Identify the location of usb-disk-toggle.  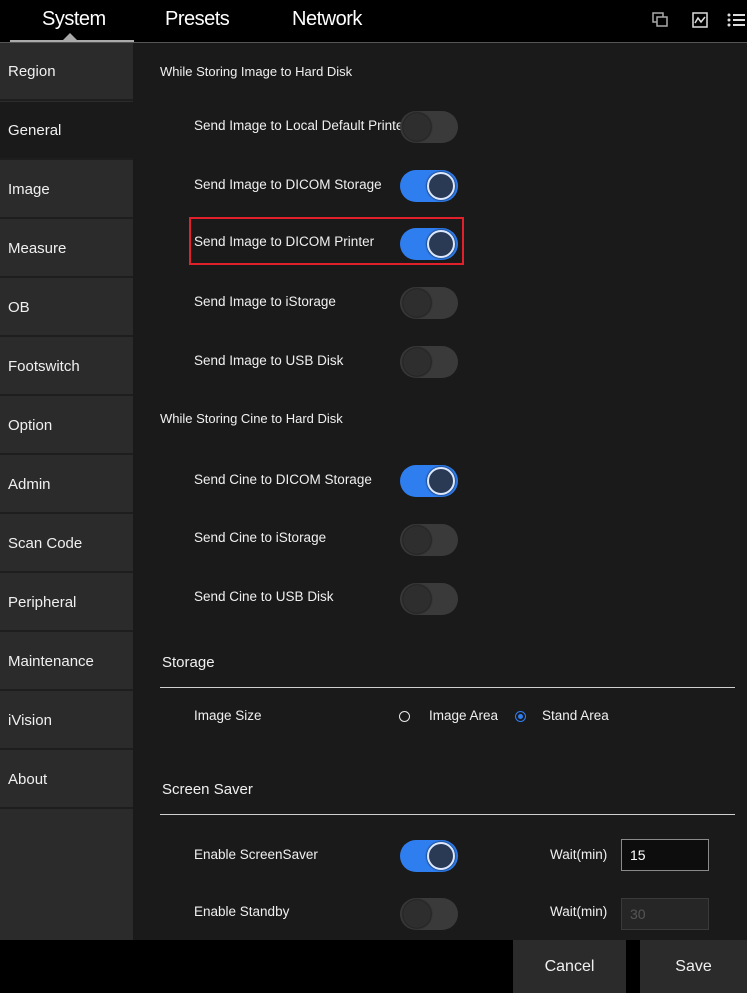
(429, 362).